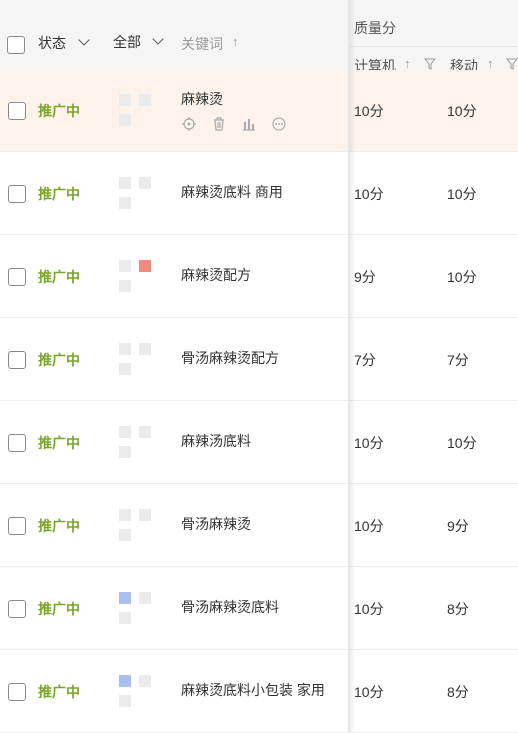  Describe the element at coordinates (189, 124) in the screenshot. I see `locate-icon` at that location.